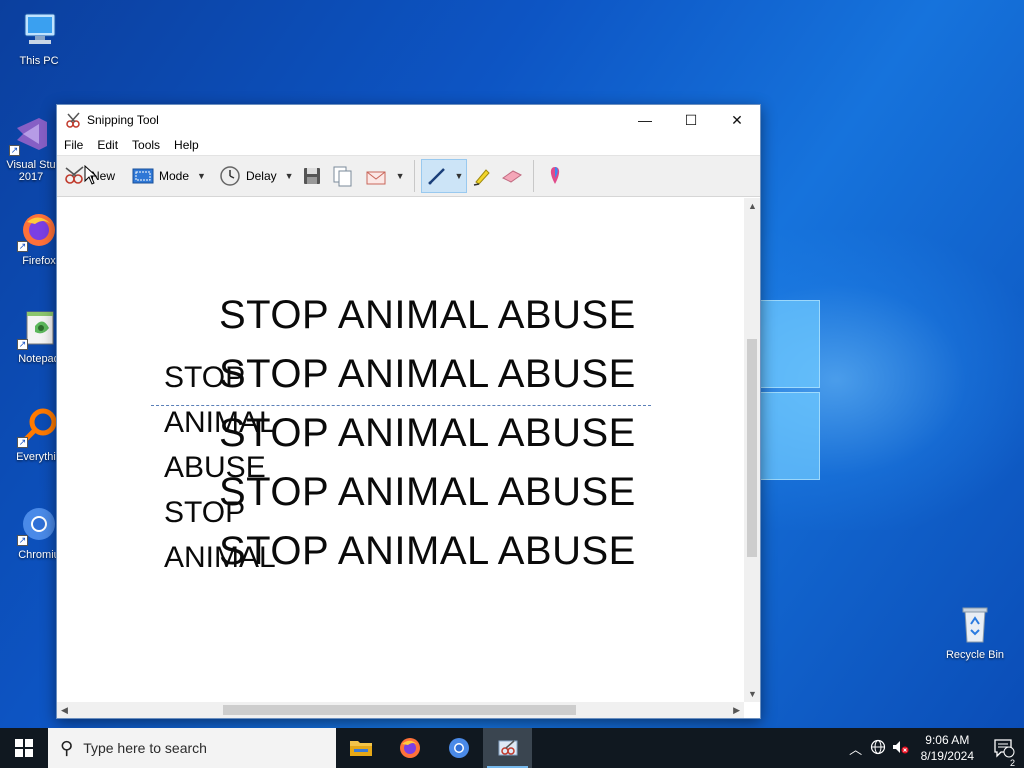 This screenshot has height=768, width=1024. What do you see at coordinates (376, 176) in the screenshot?
I see `send-email-icon` at bounding box center [376, 176].